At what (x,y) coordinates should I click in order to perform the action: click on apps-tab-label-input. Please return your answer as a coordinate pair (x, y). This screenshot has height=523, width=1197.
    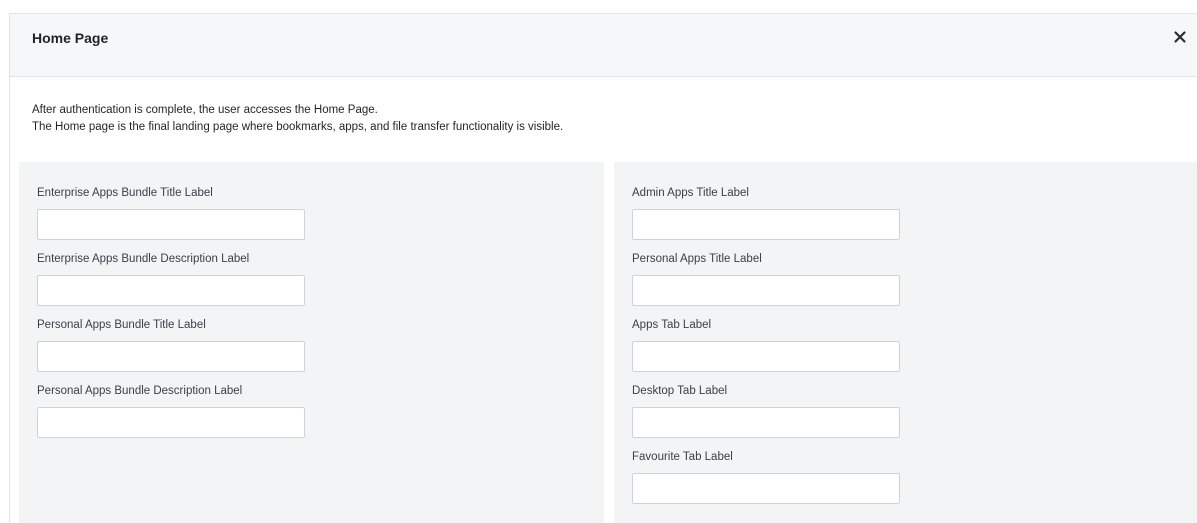
    Looking at the image, I should click on (766, 356).